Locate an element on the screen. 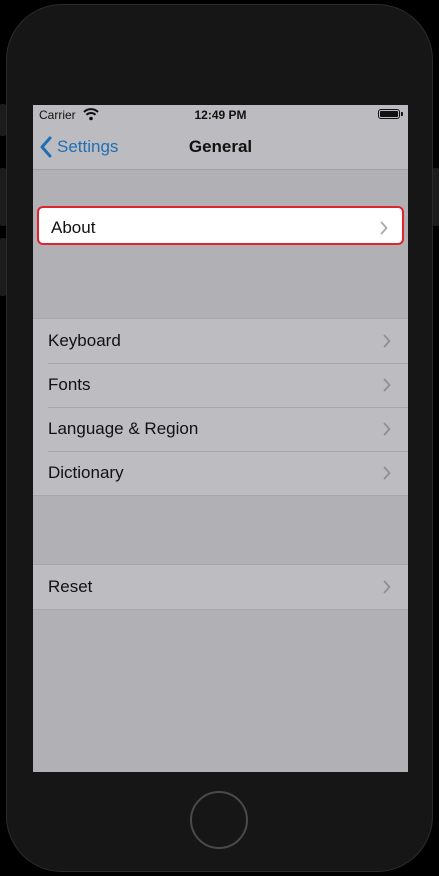 The height and width of the screenshot is (876, 439). settings-group: Reset is located at coordinates (220, 587).